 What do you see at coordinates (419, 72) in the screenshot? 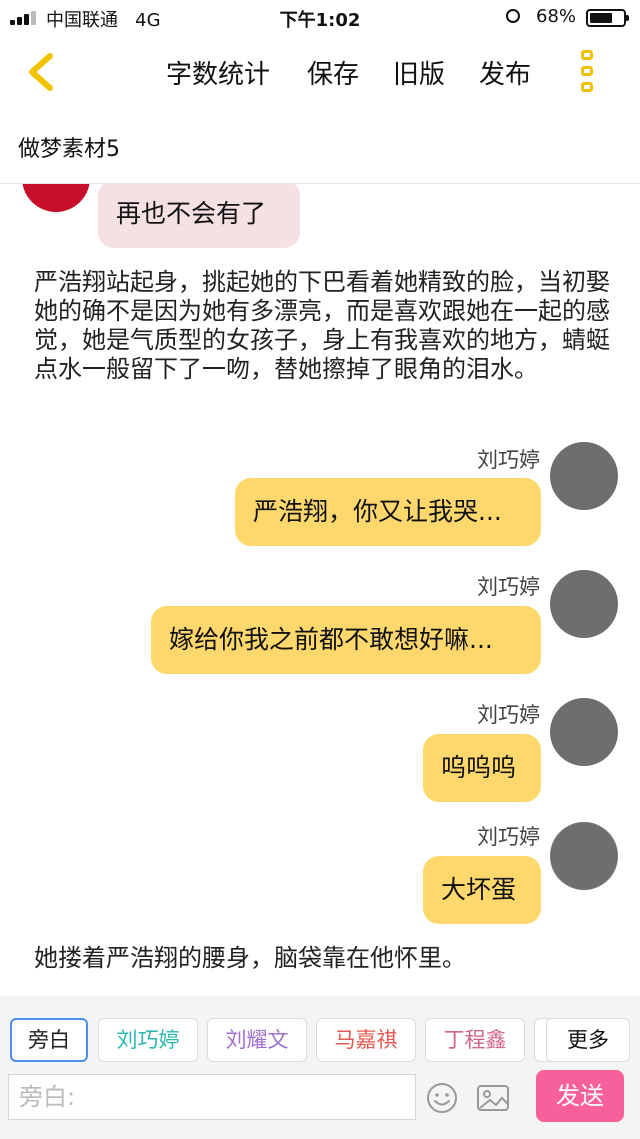
I see `old-version-button: 旧版` at bounding box center [419, 72].